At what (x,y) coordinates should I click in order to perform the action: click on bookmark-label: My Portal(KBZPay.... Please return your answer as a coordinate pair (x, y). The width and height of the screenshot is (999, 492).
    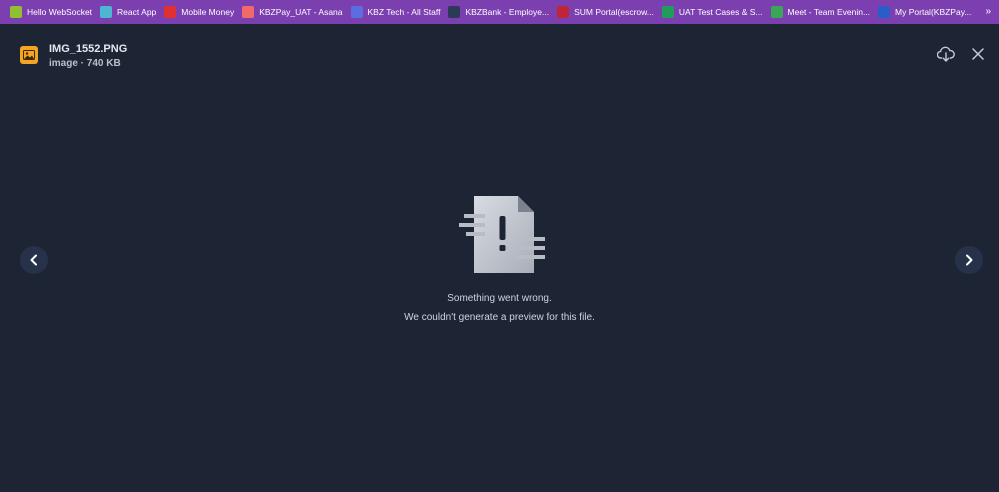
    Looking at the image, I should click on (933, 12).